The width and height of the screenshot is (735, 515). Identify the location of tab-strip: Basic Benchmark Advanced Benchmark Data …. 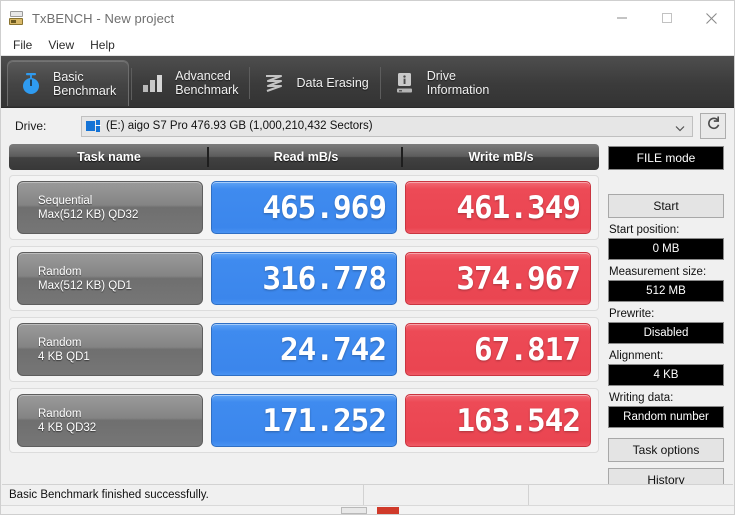
(367, 82).